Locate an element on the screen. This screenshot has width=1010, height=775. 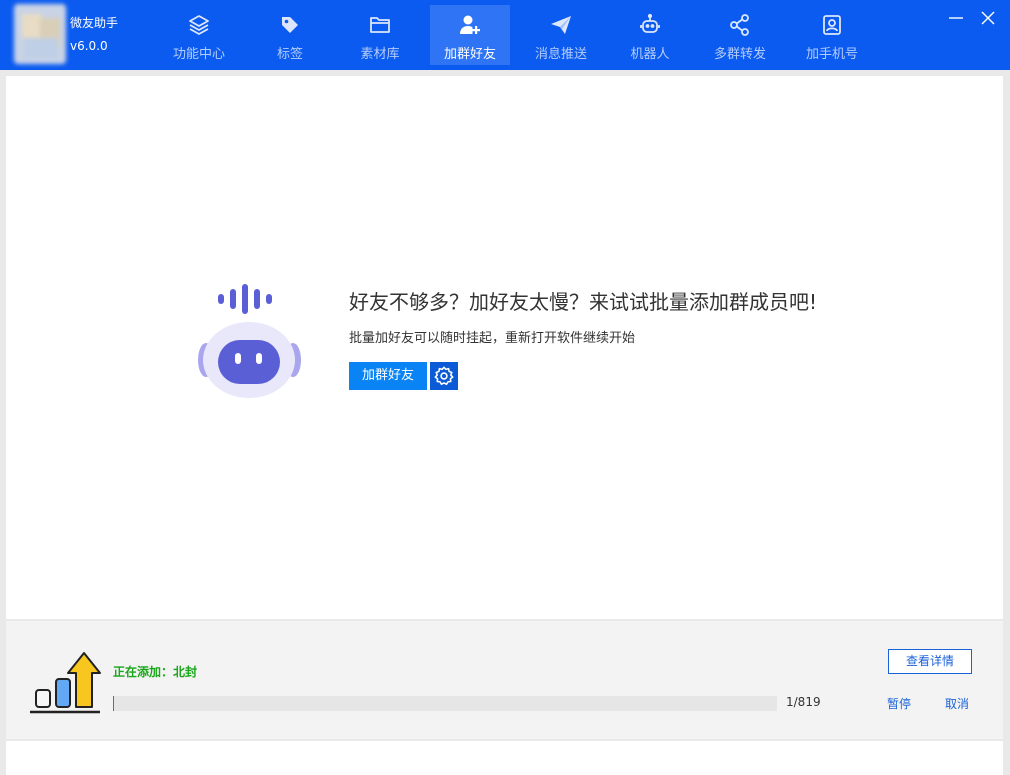
nav-item-multi-group-forward: 多群转发 is located at coordinates (740, 35).